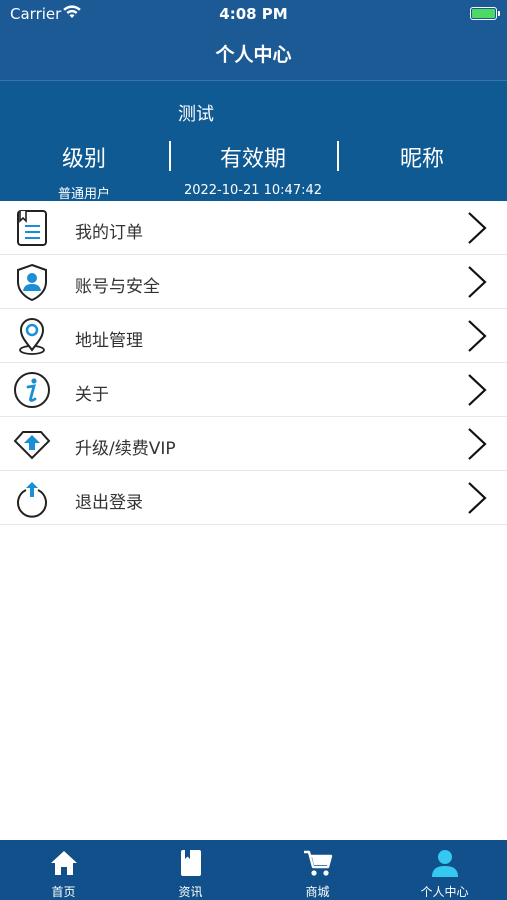 This screenshot has height=900, width=507. I want to click on menu-item-address: 地址管理, so click(253, 336).